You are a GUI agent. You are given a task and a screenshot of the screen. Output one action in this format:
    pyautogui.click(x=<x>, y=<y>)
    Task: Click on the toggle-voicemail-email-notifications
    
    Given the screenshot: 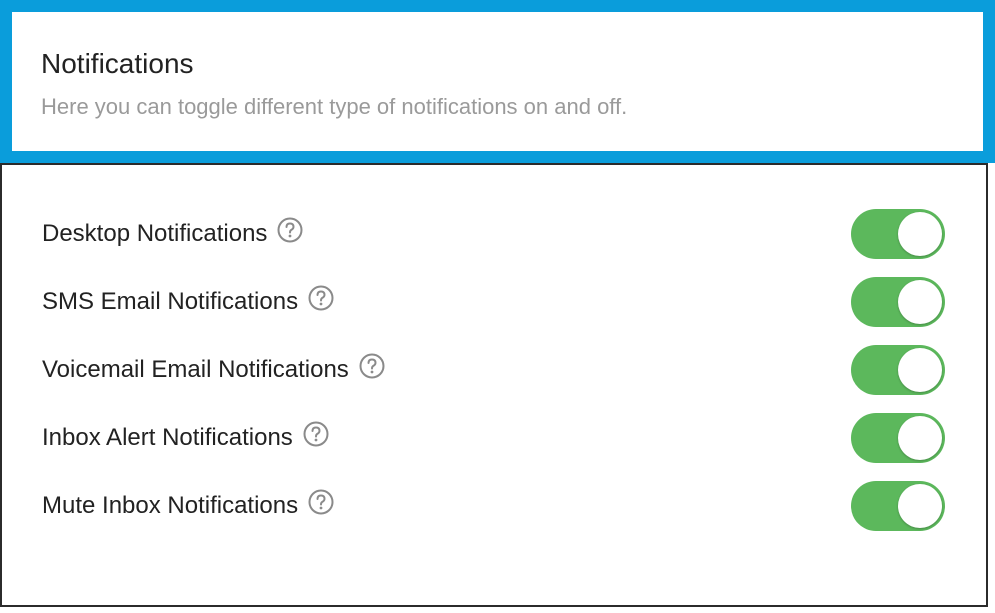 What is the action you would take?
    pyautogui.click(x=898, y=370)
    